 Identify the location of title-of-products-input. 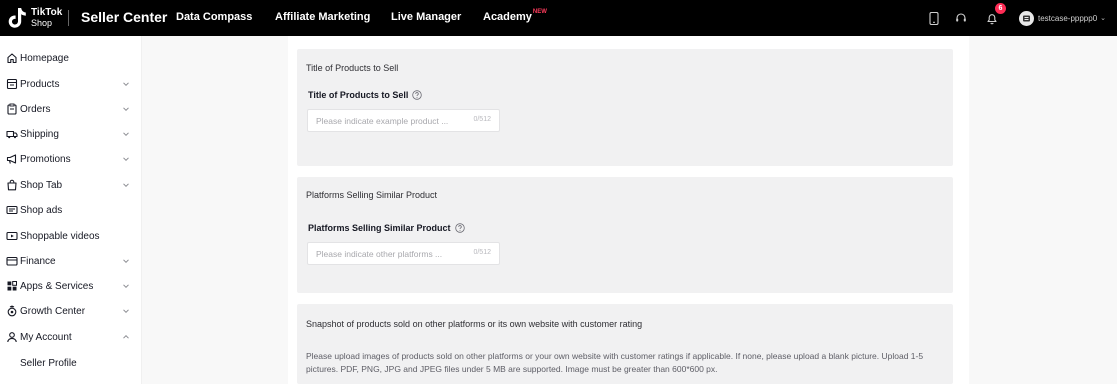
(391, 120).